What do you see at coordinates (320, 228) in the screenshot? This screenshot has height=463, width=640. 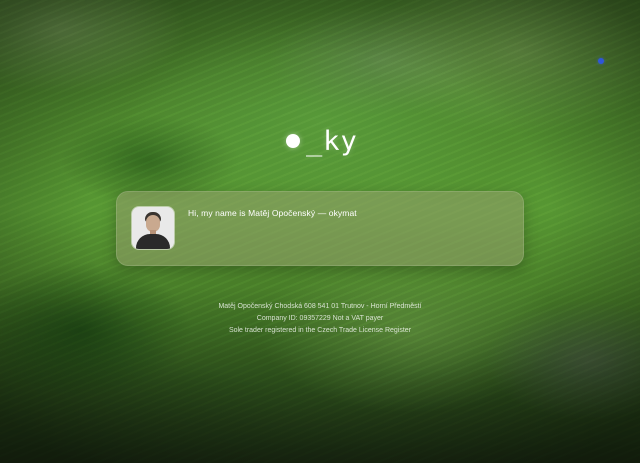 I see `intro-card: Hi, my name is Matěj Opočenský — okymat` at bounding box center [320, 228].